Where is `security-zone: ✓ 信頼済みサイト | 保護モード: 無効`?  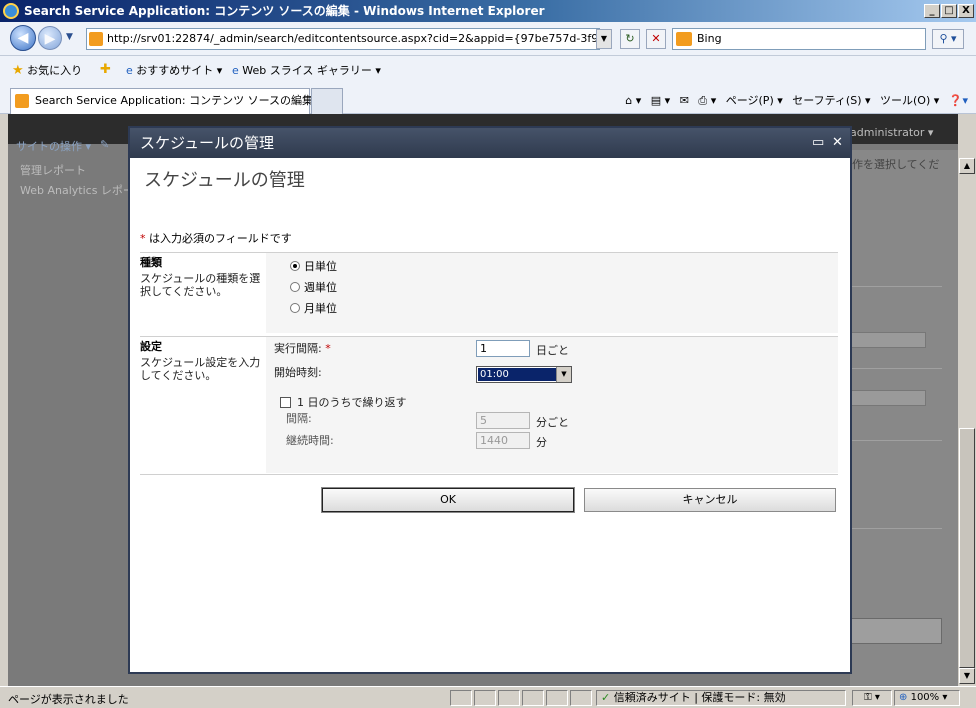 security-zone: ✓ 信頼済みサイト | 保護モード: 無効 is located at coordinates (721, 698).